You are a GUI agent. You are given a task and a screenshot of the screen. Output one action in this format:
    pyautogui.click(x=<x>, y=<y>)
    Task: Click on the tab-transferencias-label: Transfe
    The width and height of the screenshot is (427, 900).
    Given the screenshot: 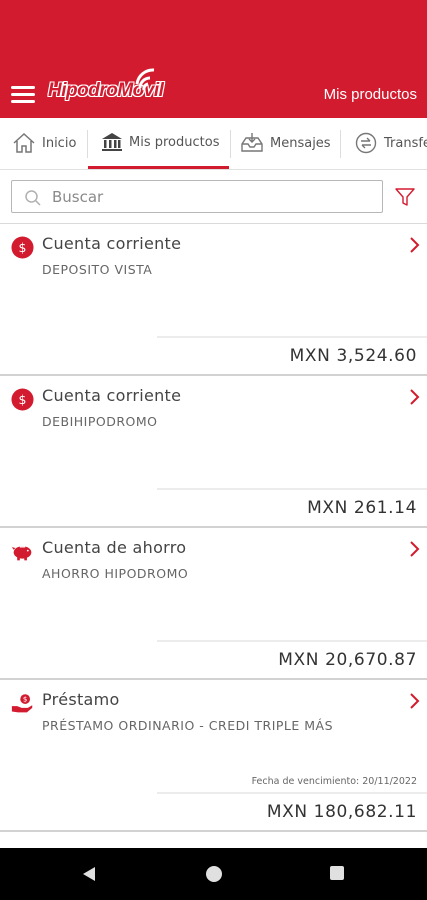 What is the action you would take?
    pyautogui.click(x=405, y=143)
    